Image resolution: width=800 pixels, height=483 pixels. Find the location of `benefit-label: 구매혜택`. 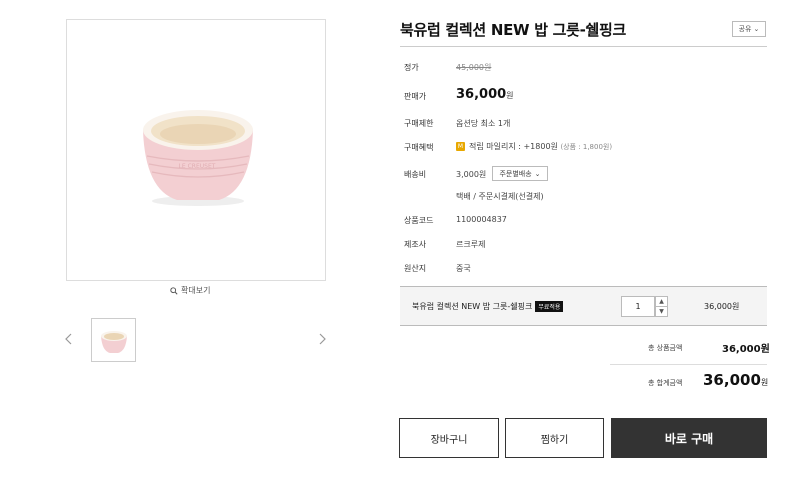

benefit-label: 구매혜택 is located at coordinates (419, 147).